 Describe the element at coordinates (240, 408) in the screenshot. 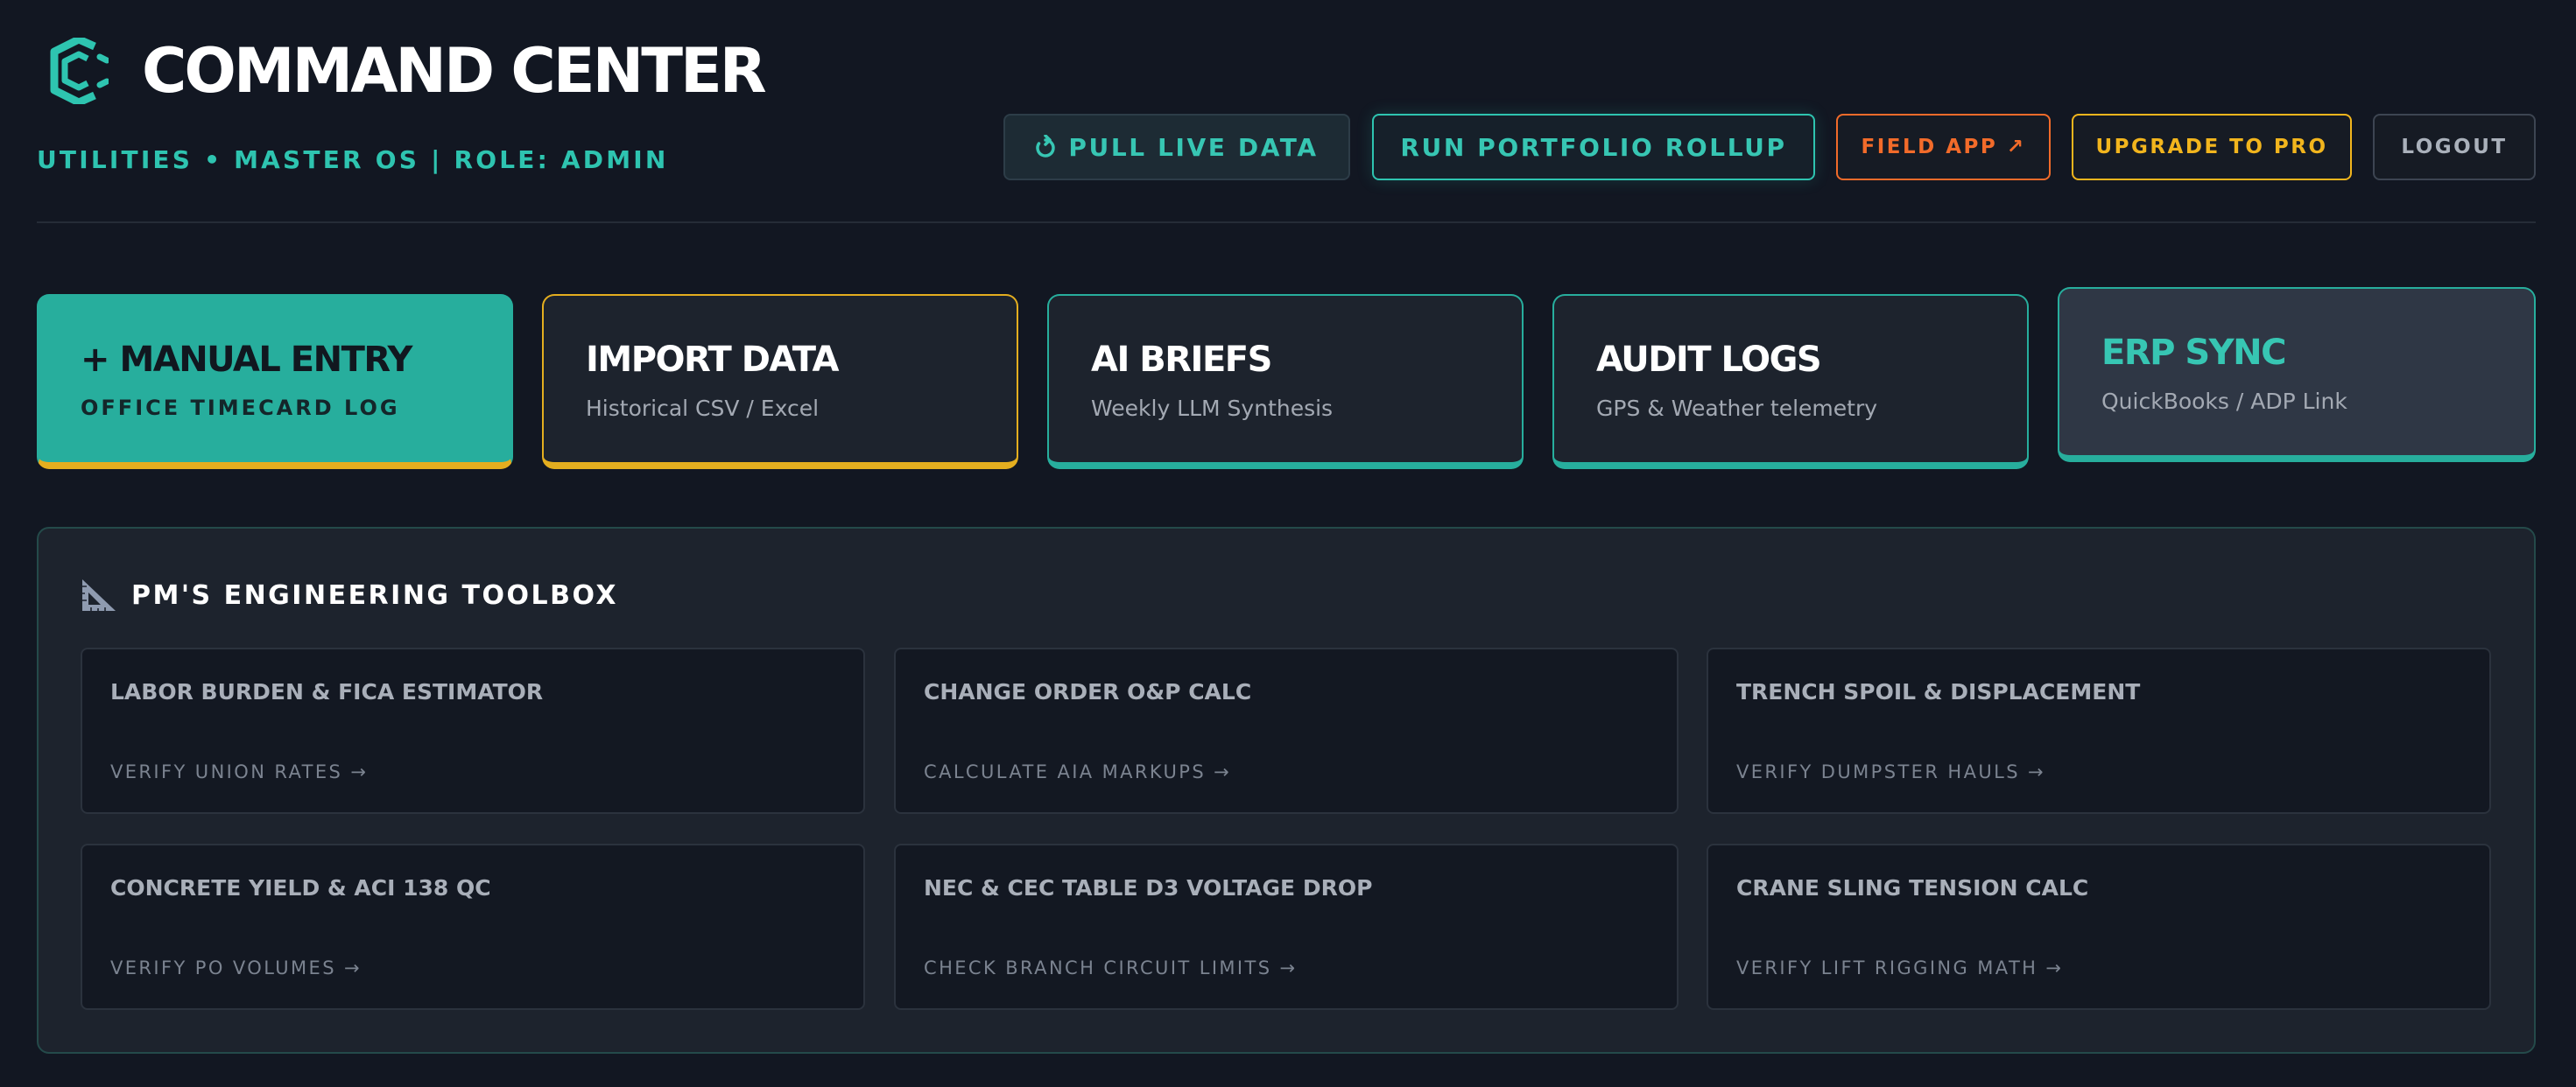

I see `card-subtitle: OFFICE TIMECARD LOG` at that location.